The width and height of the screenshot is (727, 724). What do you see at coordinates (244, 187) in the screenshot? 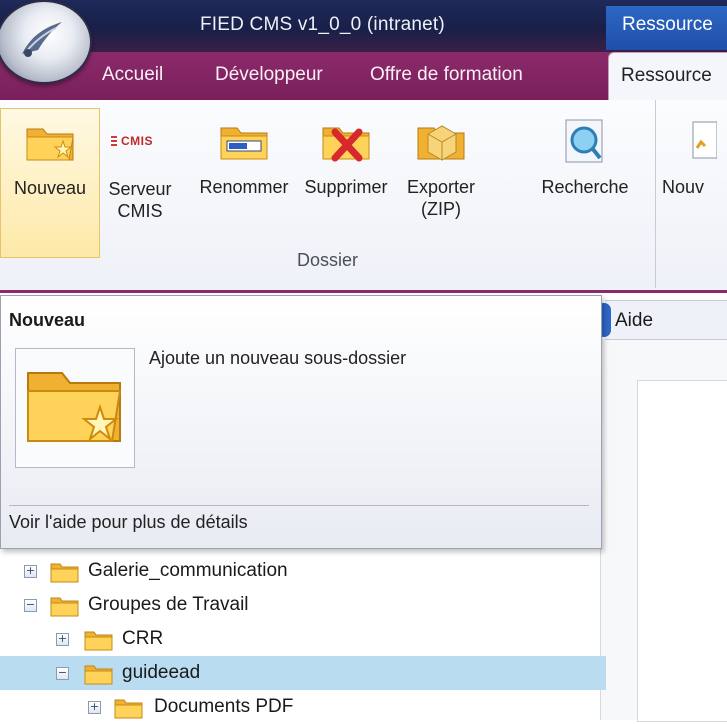
I see `rename-folder-label: Renommer` at bounding box center [244, 187].